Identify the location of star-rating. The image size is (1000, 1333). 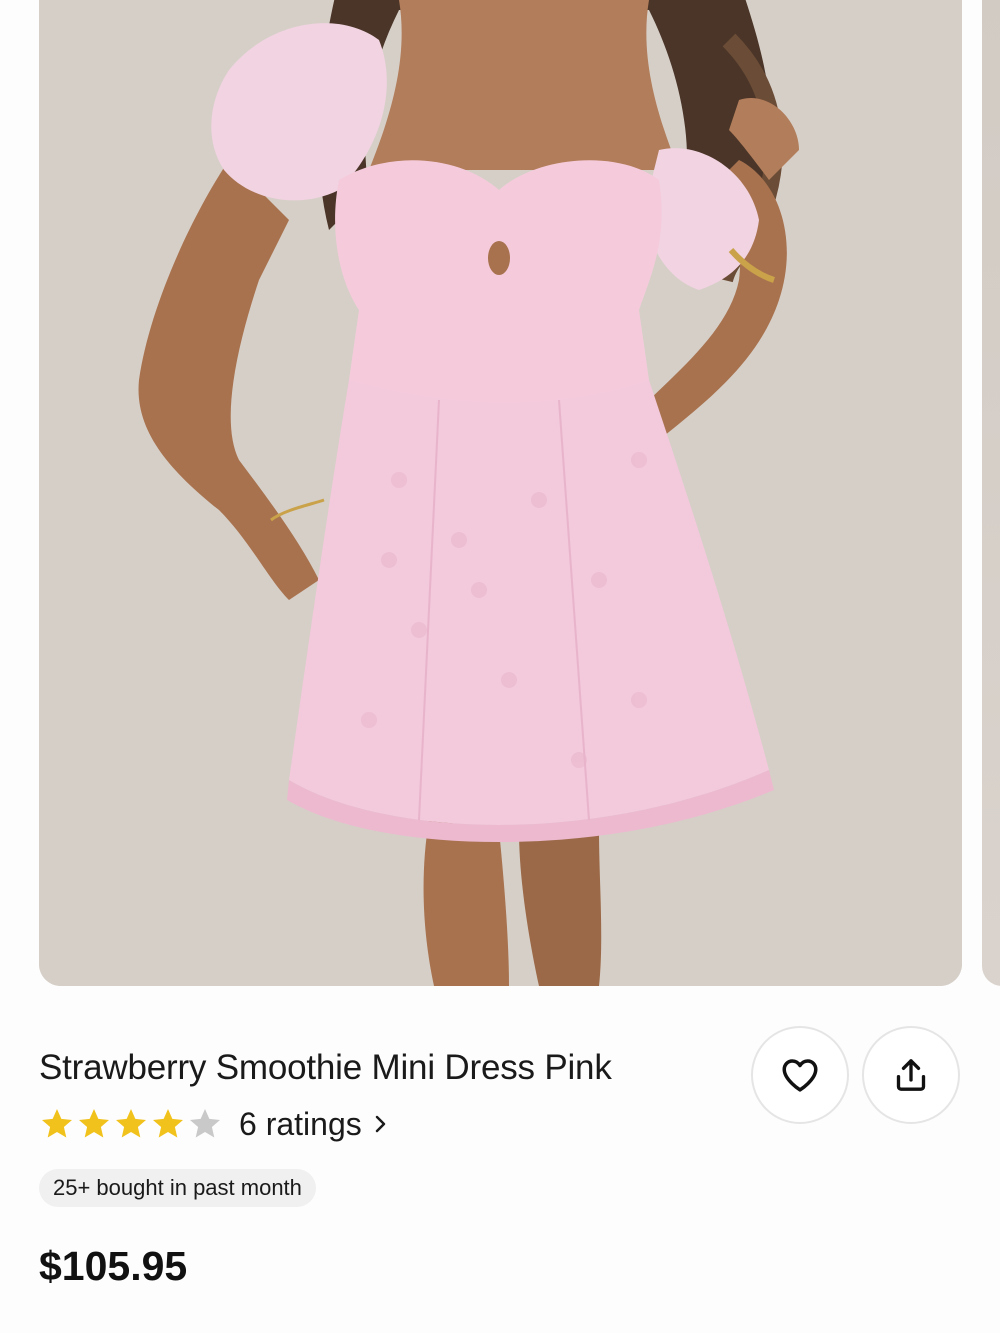
(131, 1124).